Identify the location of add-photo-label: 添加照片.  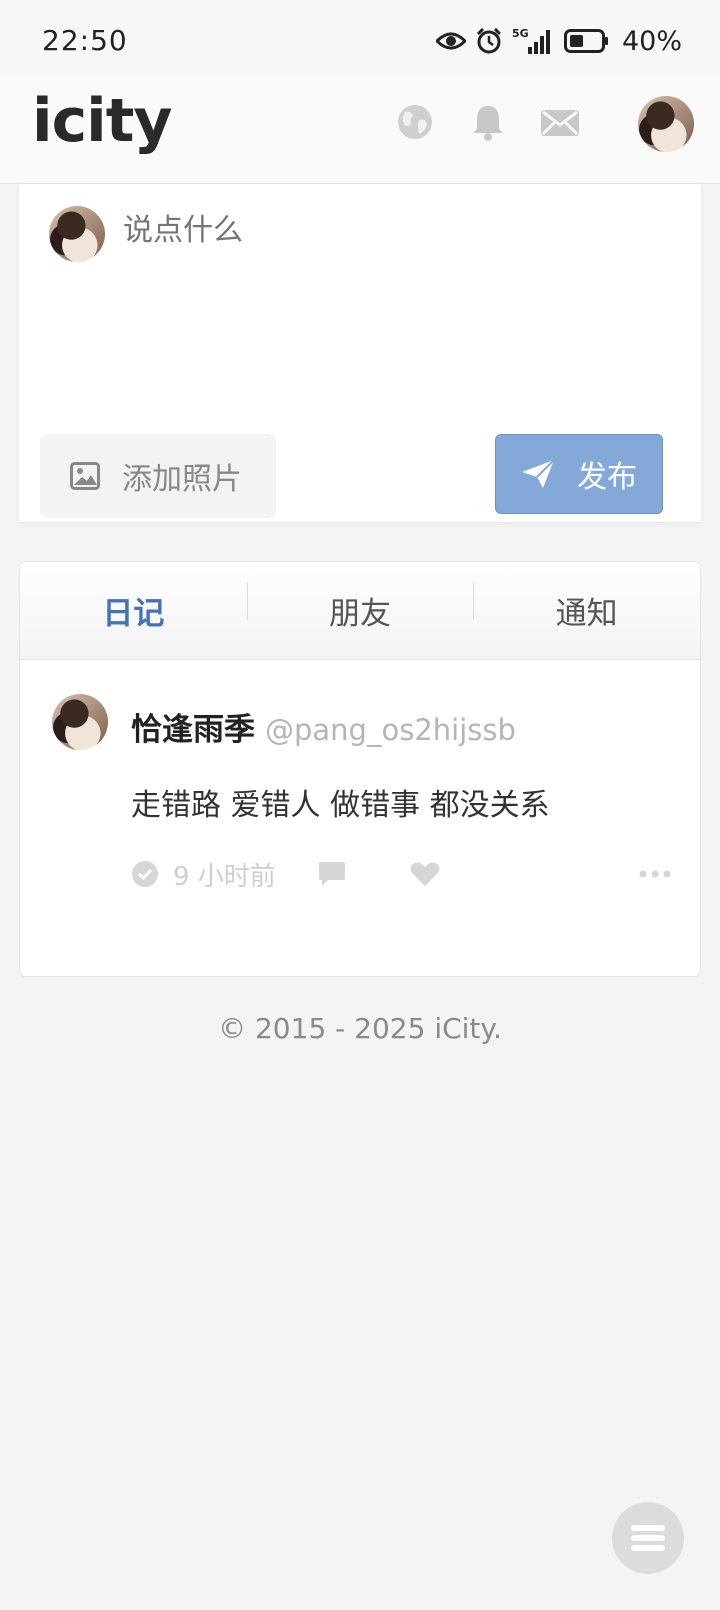
(182, 479).